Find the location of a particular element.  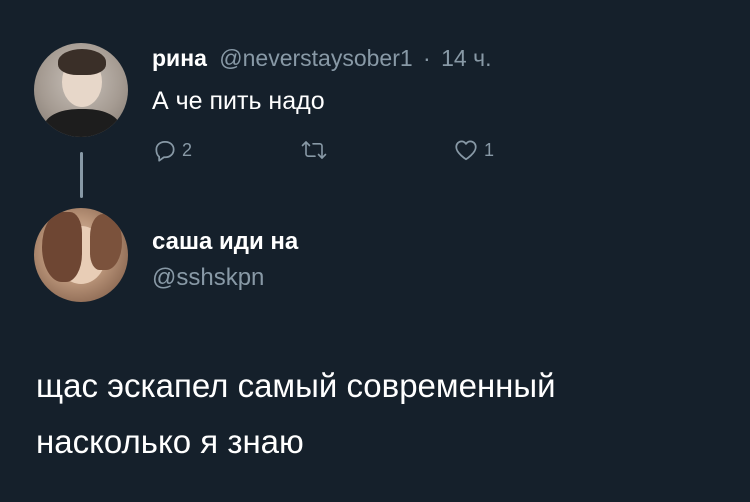

timestamp: 14 ч. is located at coordinates (466, 58).